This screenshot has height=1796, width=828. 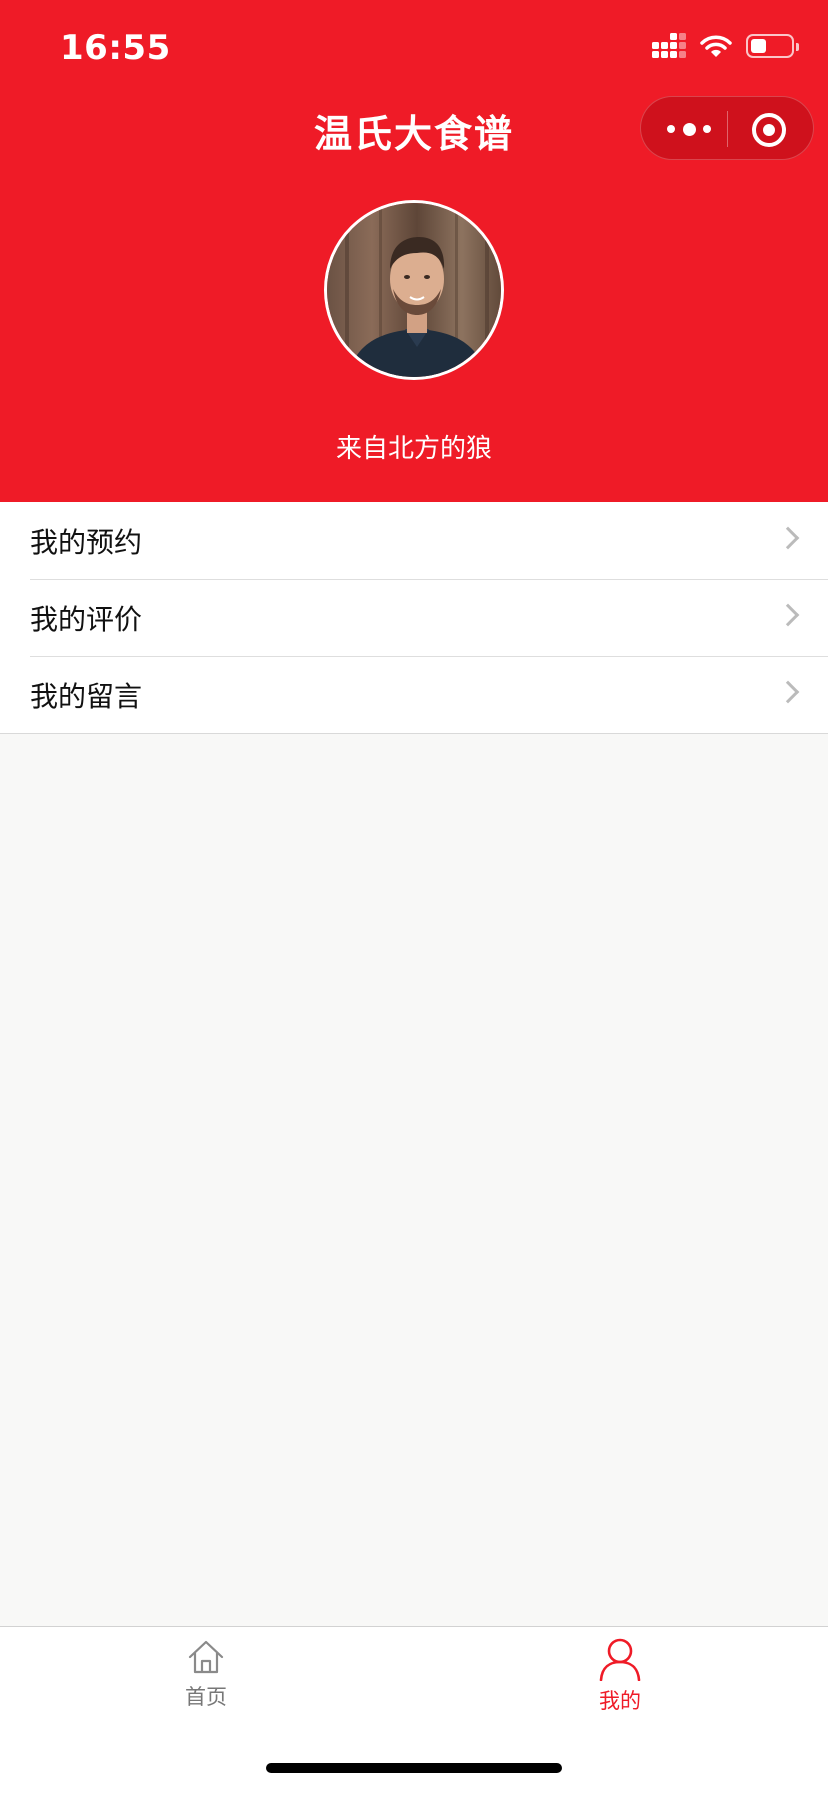 I want to click on capsule-divider, so click(x=727, y=129).